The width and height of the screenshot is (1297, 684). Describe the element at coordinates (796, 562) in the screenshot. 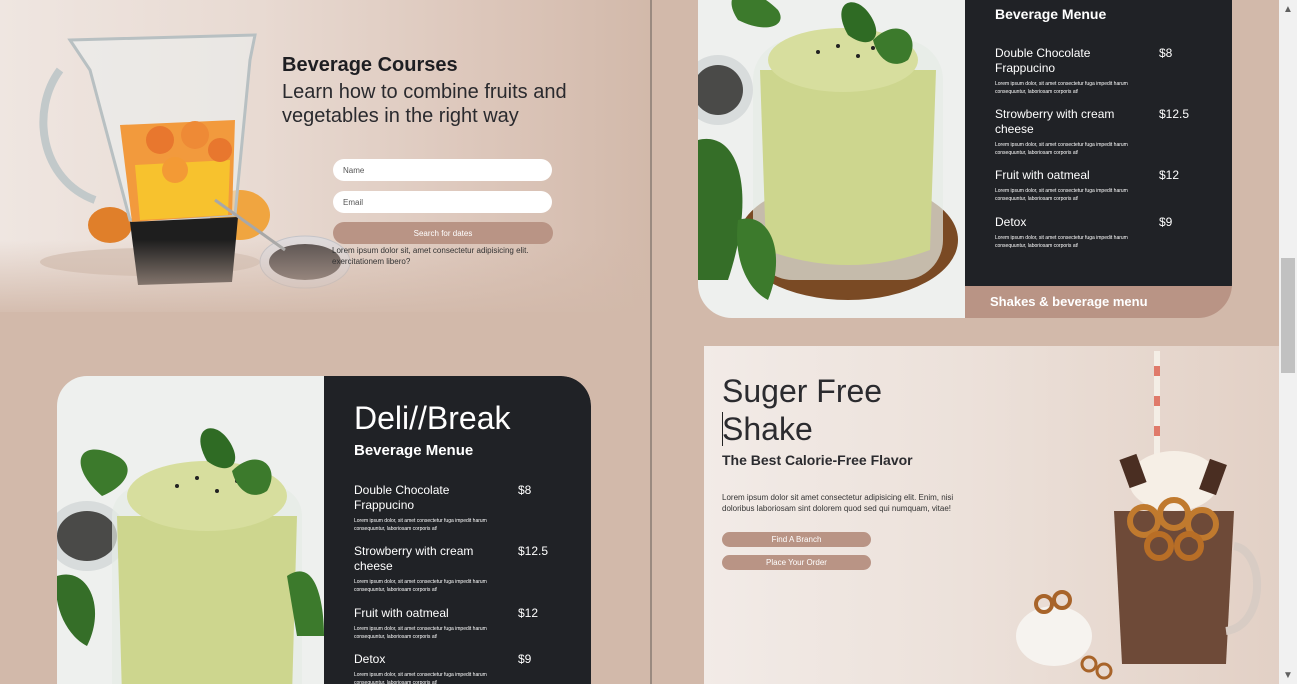

I see `place-order-button: Place Your Order` at that location.